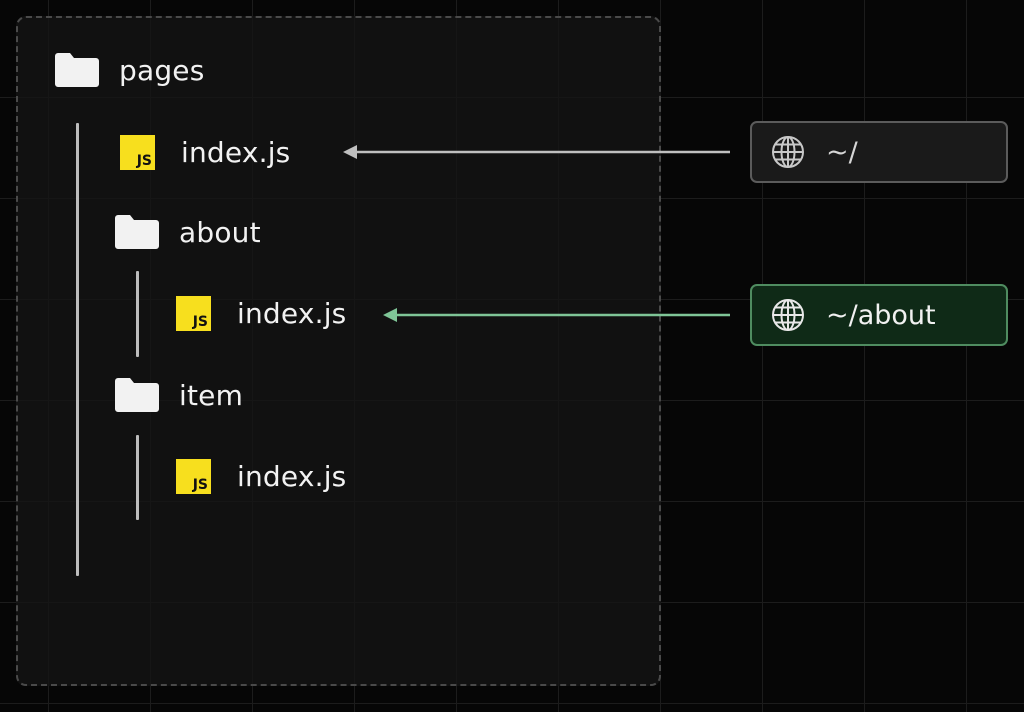 This screenshot has height=712, width=1024. I want to click on about-tree-line, so click(137, 314).